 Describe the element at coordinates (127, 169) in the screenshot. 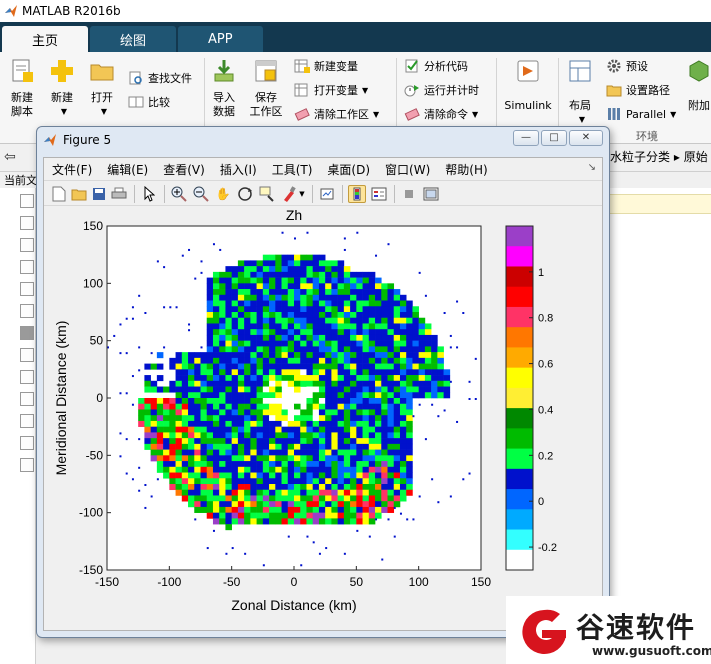

I see `menu-edit: 编辑(E)` at that location.